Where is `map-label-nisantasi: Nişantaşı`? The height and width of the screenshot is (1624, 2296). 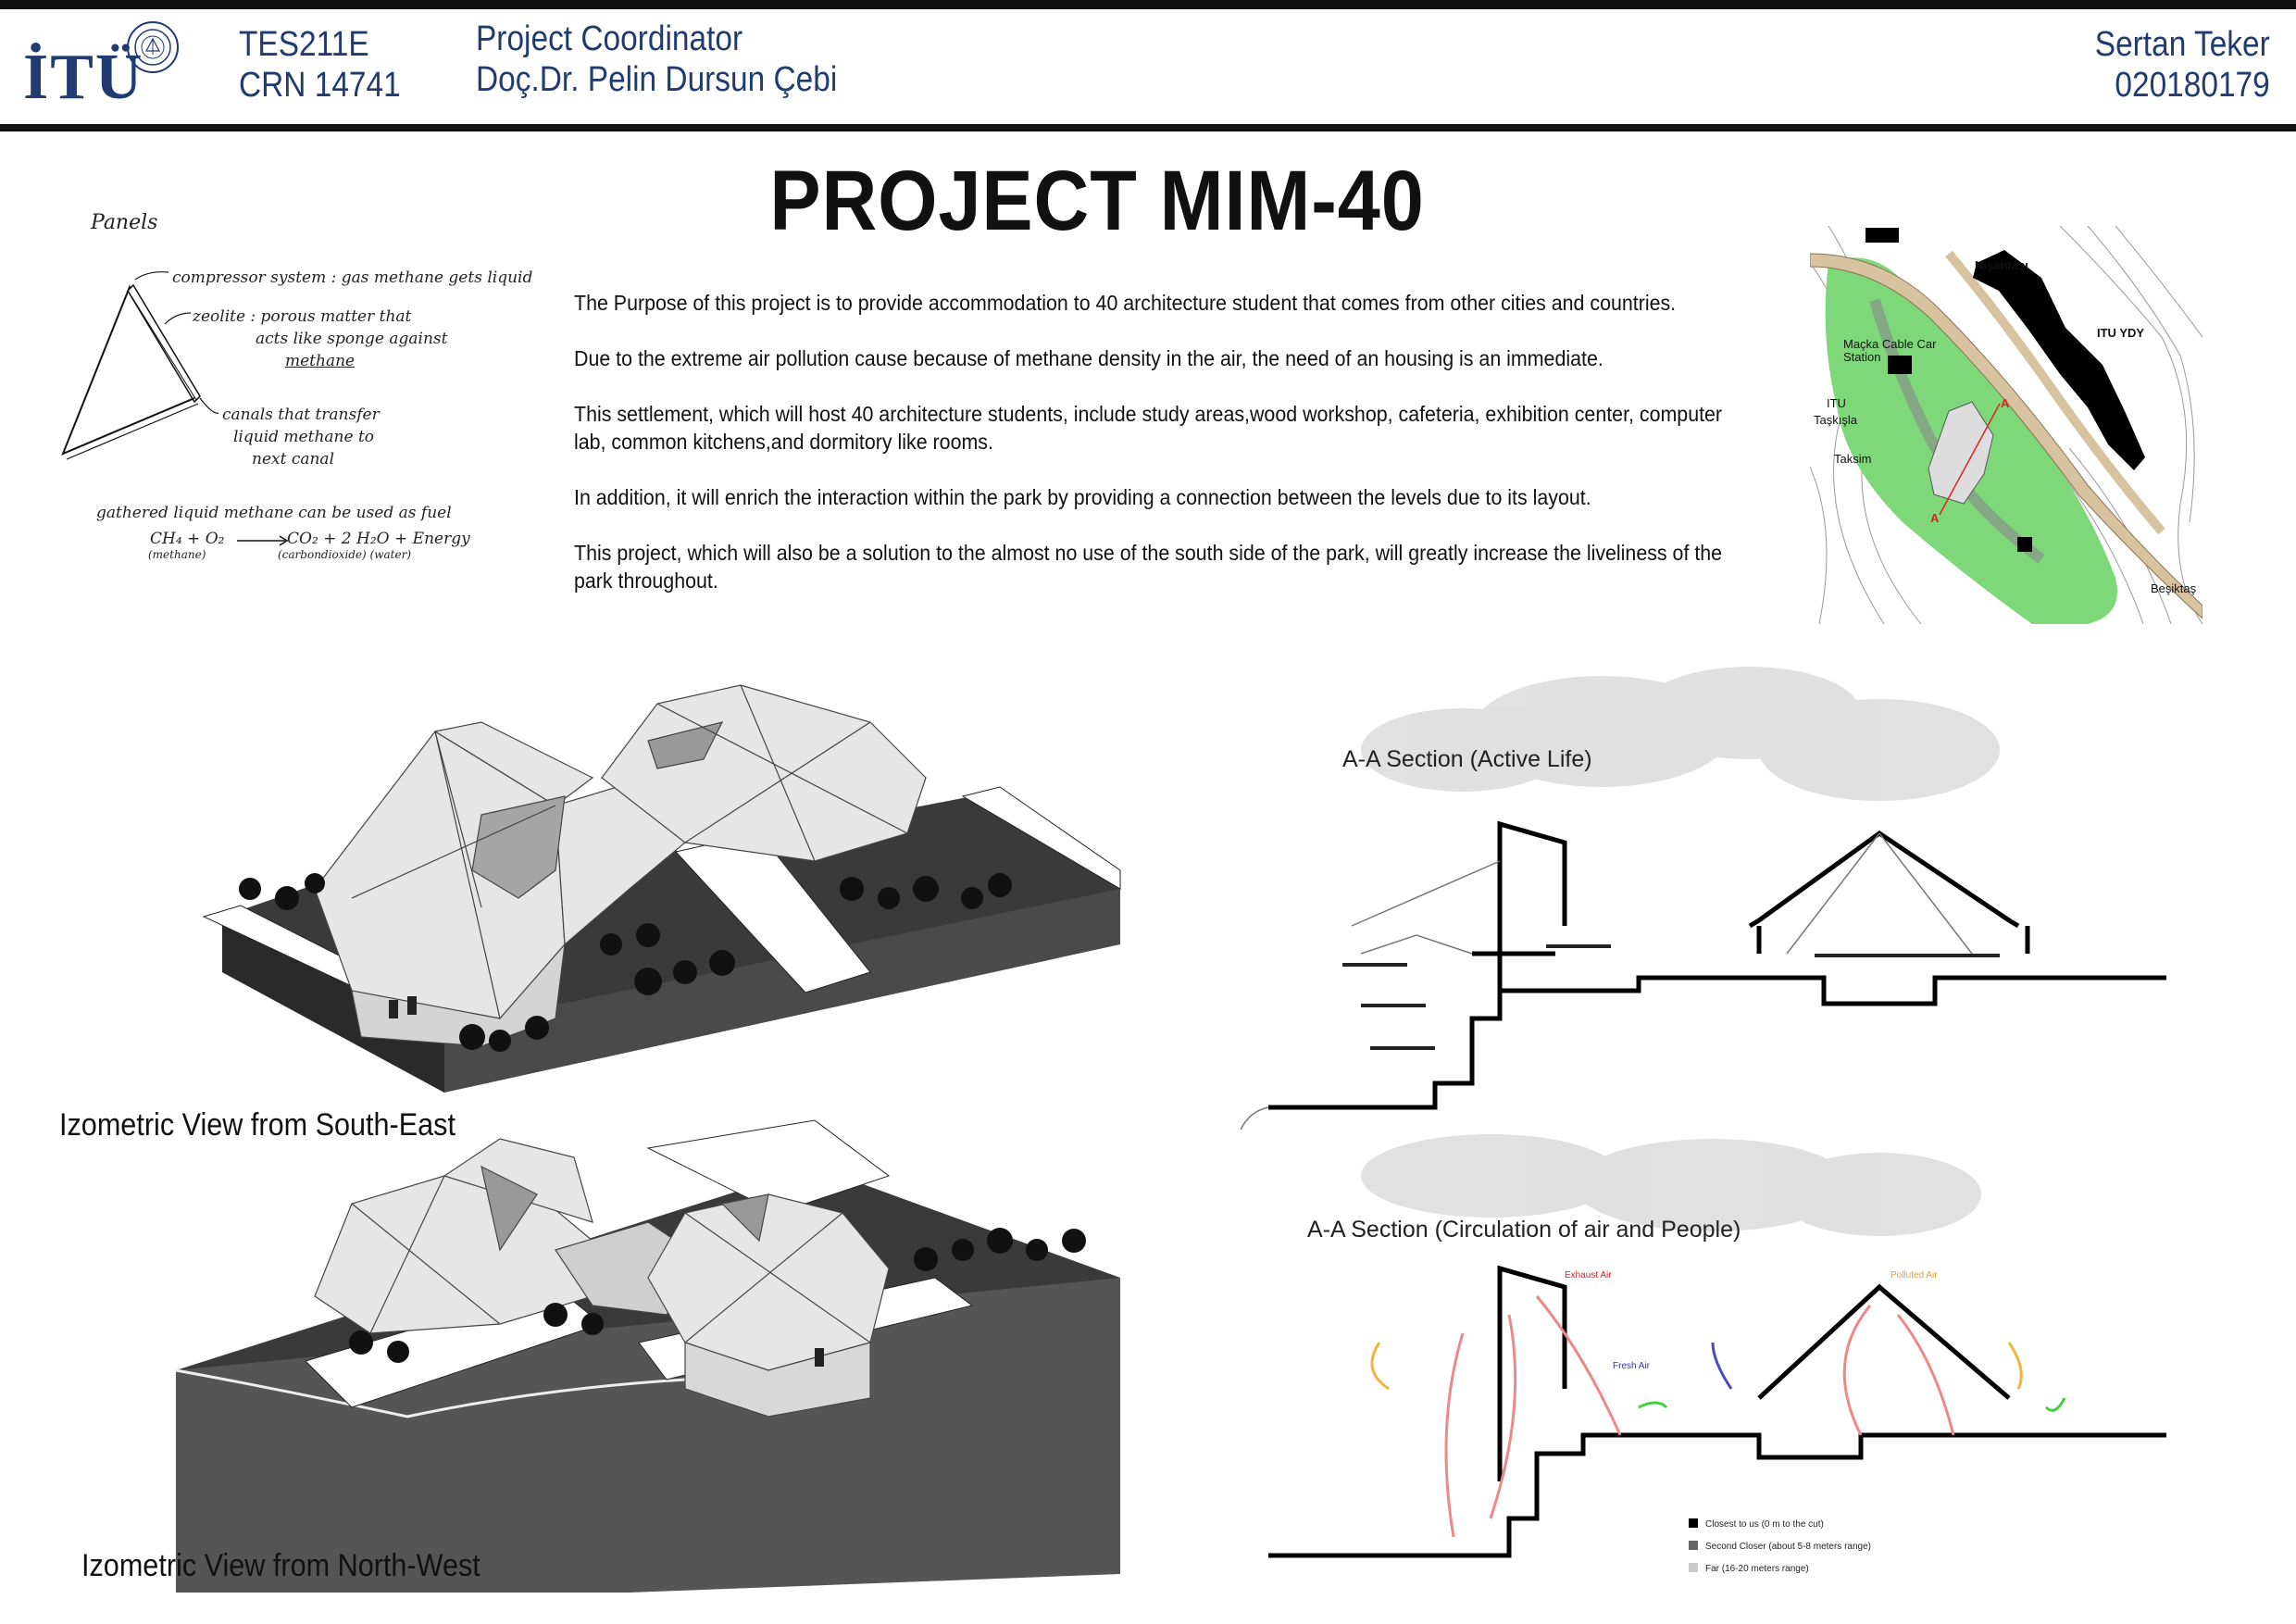 map-label-nisantasi: Nişantaşı is located at coordinates (2001, 265).